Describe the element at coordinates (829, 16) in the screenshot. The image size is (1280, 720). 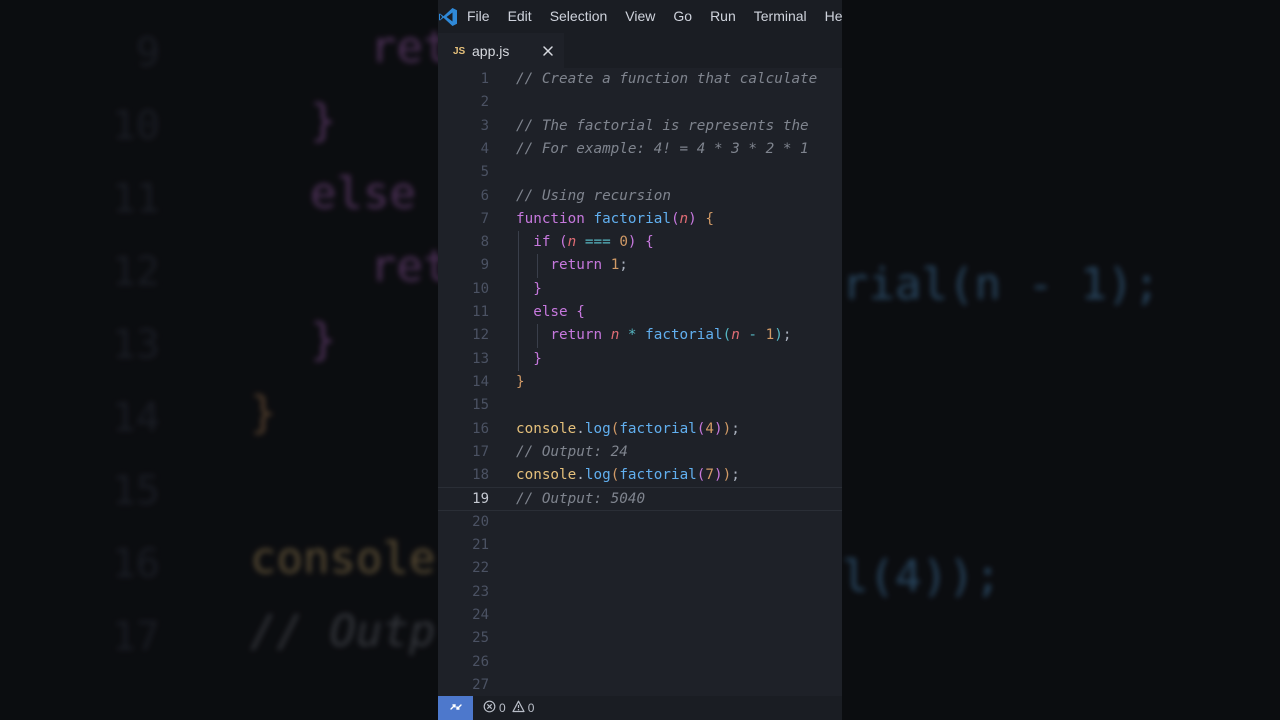
I see `menu-item-hel: Hel` at that location.